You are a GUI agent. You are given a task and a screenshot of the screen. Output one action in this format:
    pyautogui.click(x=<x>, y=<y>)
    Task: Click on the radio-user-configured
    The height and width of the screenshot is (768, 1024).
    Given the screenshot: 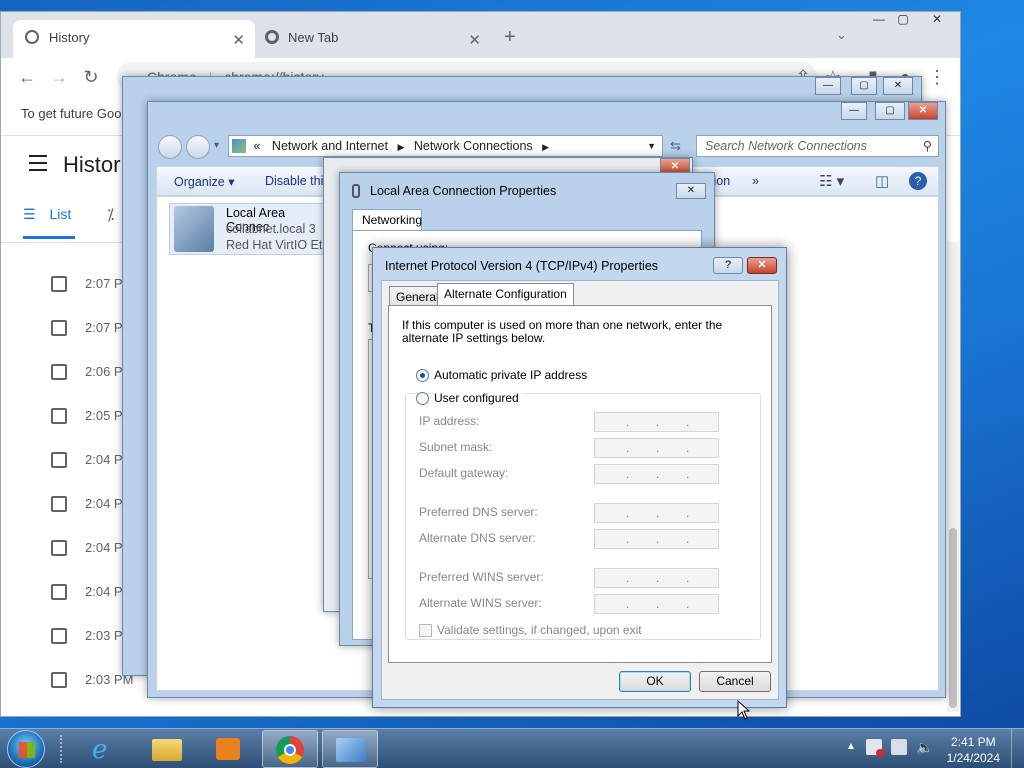 What is the action you would take?
    pyautogui.click(x=422, y=398)
    